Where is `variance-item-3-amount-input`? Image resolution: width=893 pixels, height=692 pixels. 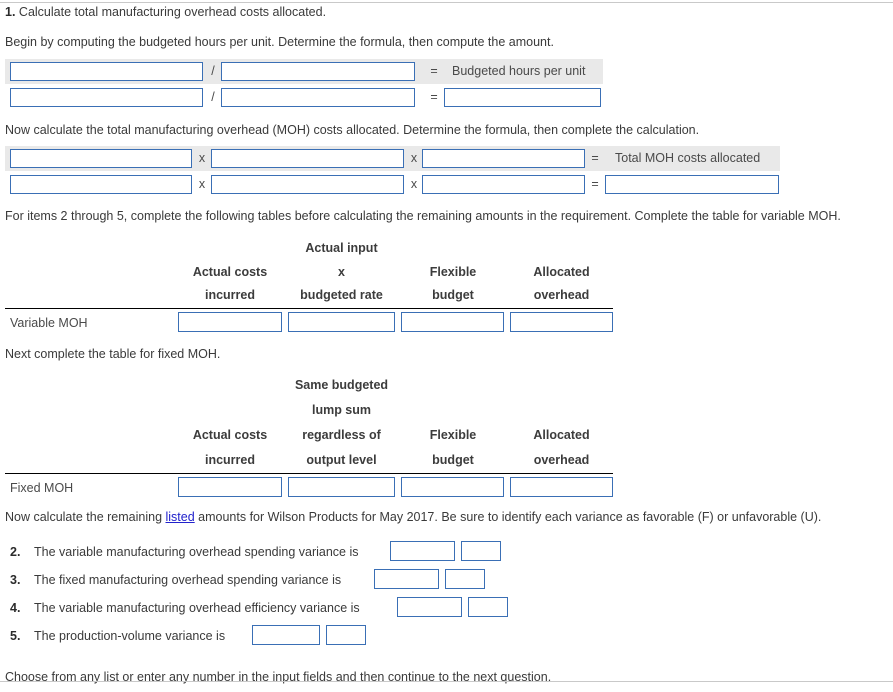 variance-item-3-amount-input is located at coordinates (406, 579).